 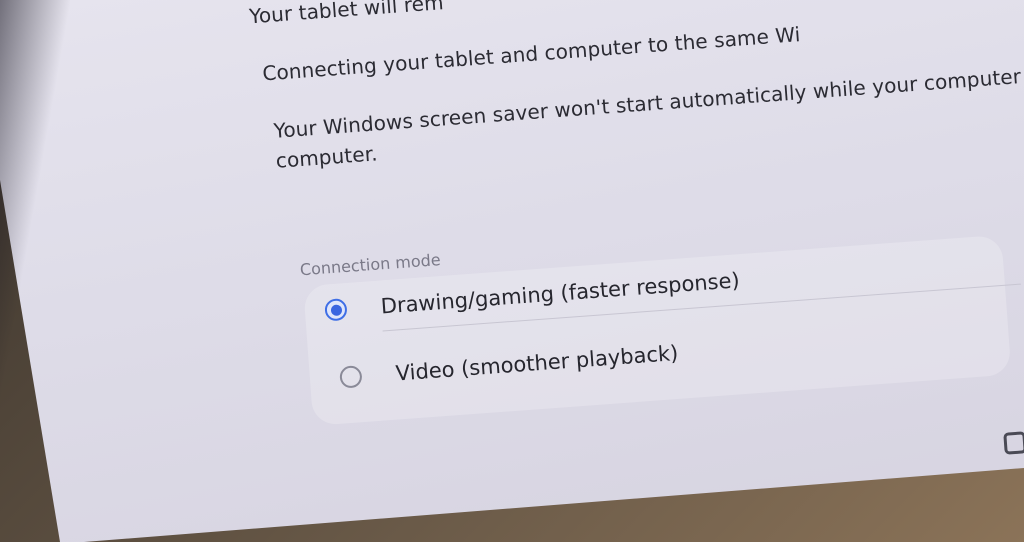 I want to click on info-text-remain: Your tablet will rem, so click(x=346, y=14).